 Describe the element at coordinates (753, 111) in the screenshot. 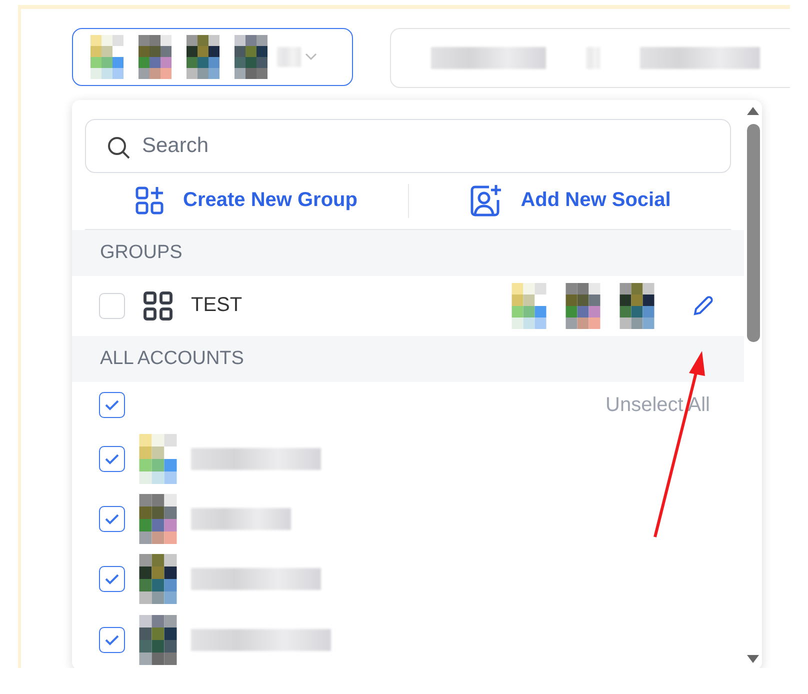

I see `scroll-up-icon` at that location.